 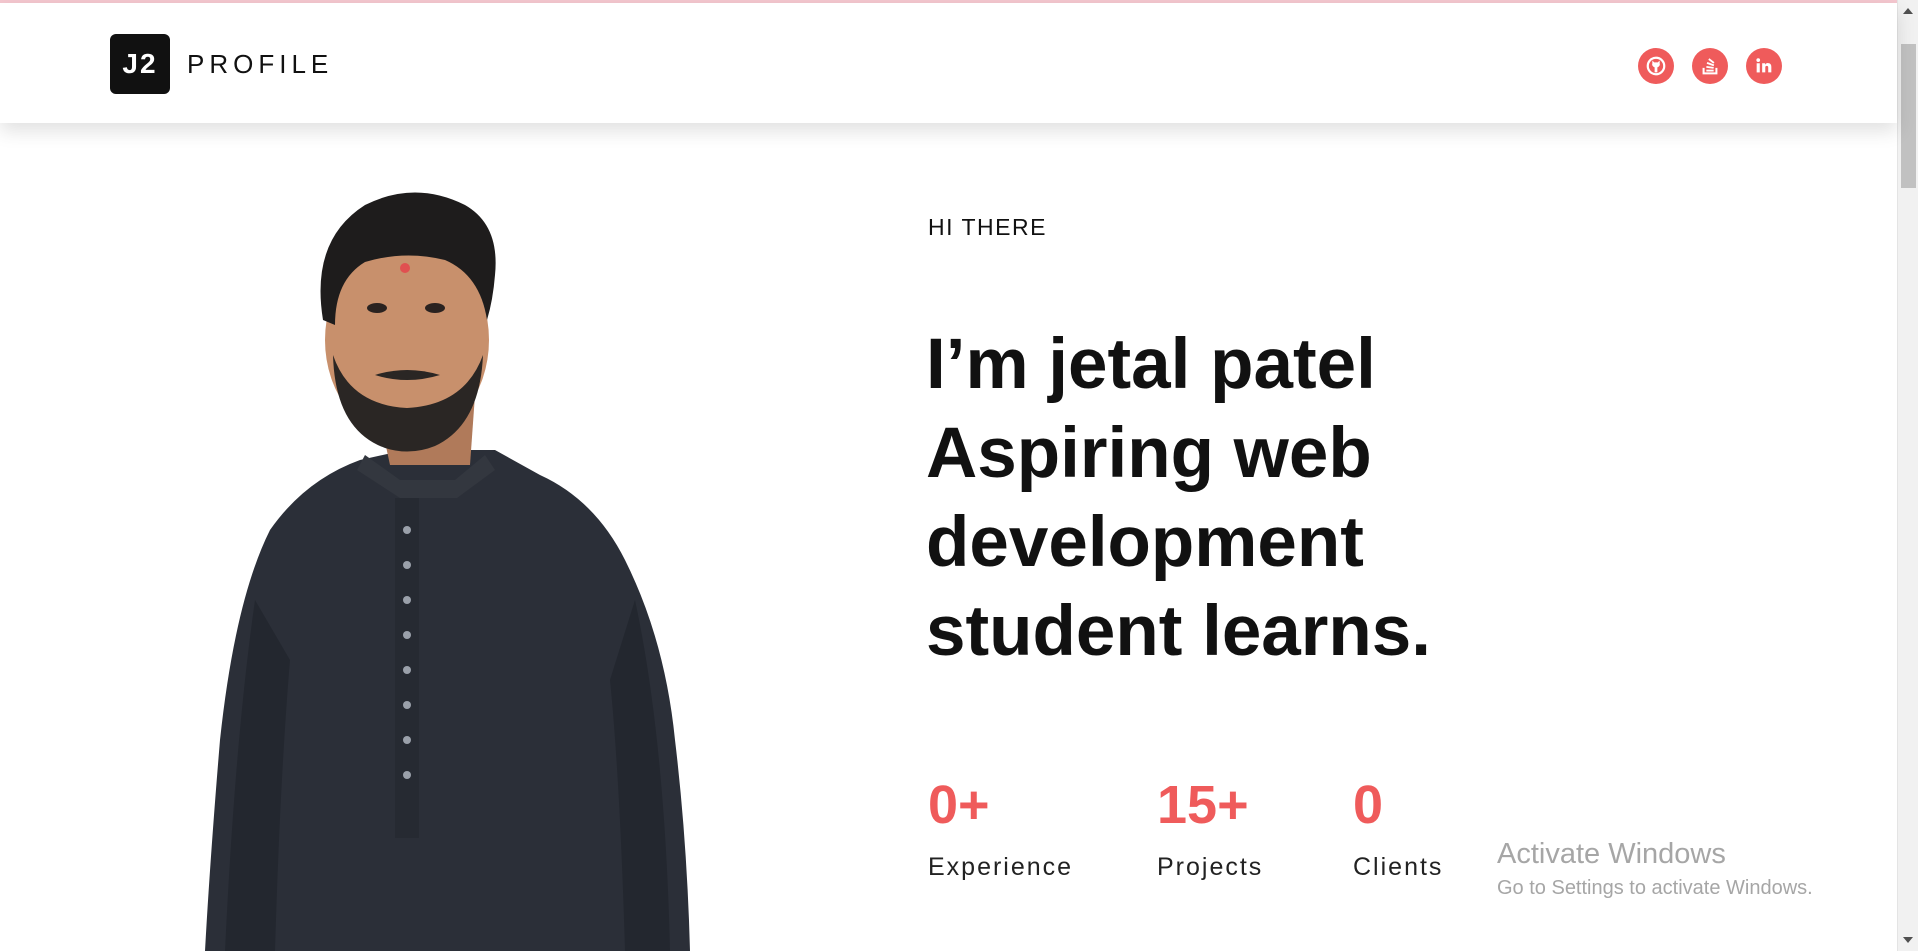 What do you see at coordinates (1398, 867) in the screenshot?
I see `stat-label: Clients` at bounding box center [1398, 867].